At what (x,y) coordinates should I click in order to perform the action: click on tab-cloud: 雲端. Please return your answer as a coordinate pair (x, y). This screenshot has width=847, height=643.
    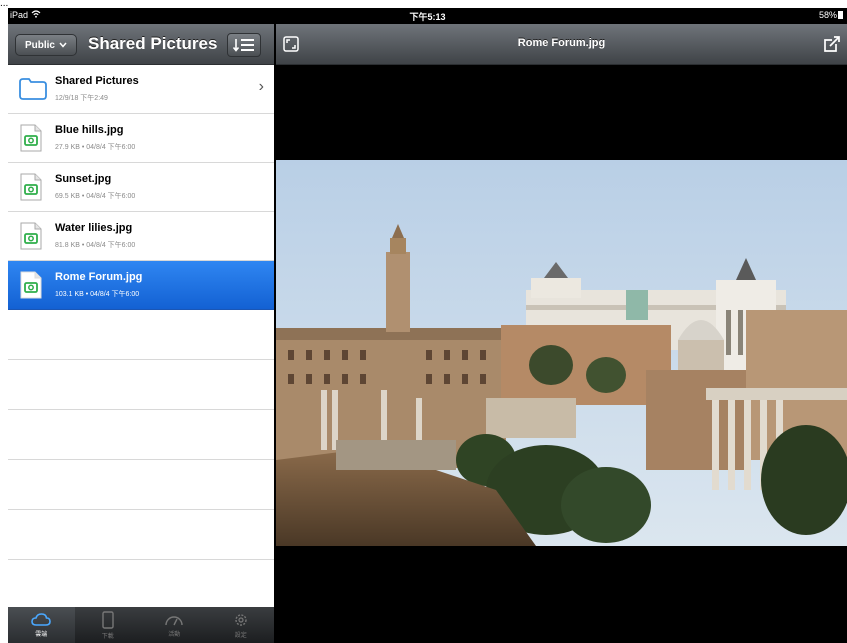
    Looking at the image, I should click on (41, 625).